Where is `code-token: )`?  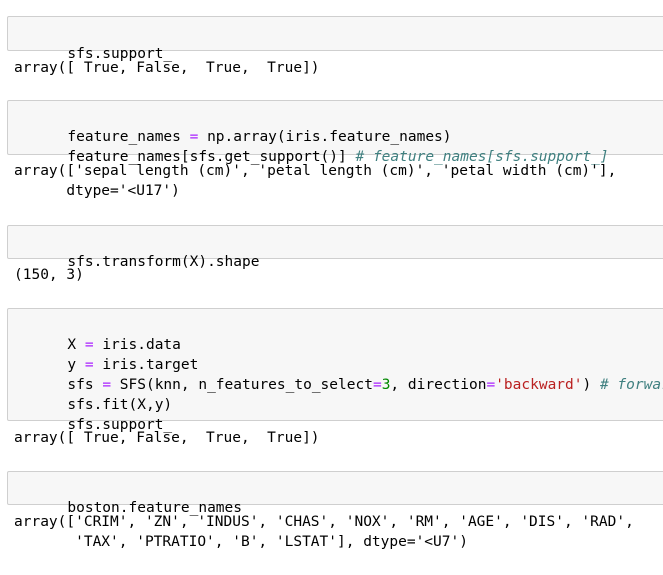
code-token: ) is located at coordinates (591, 385).